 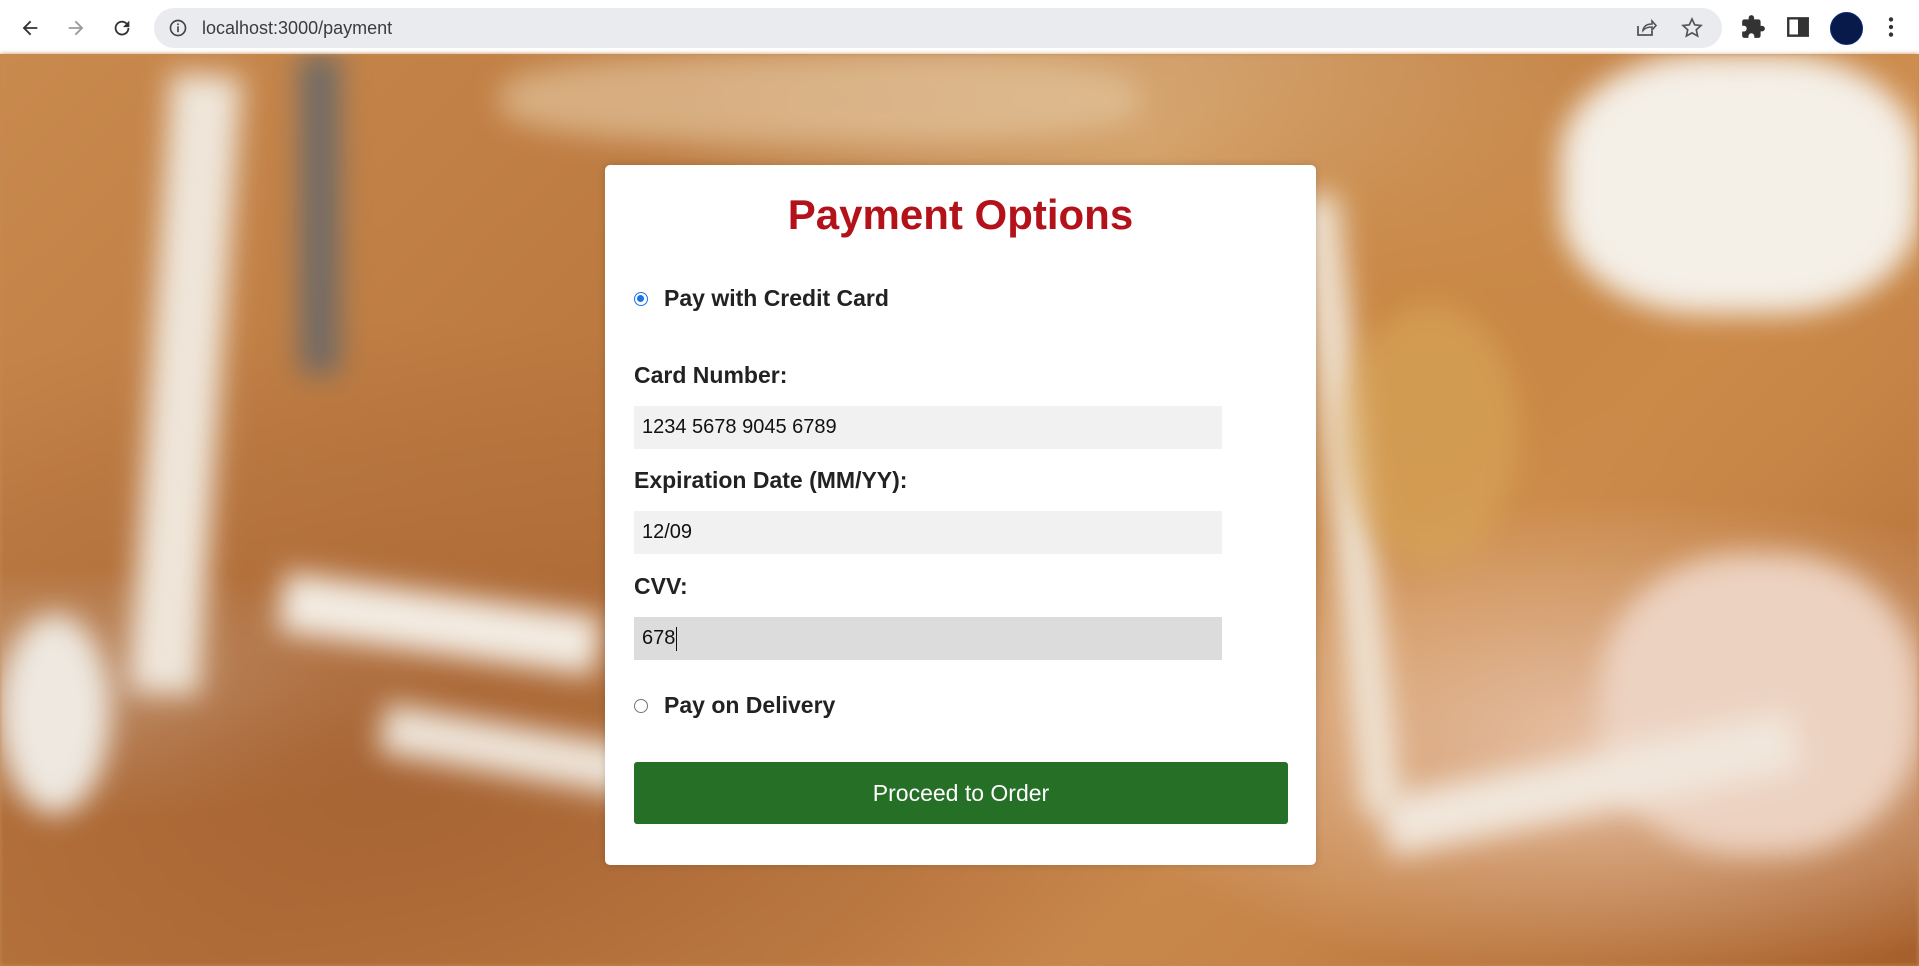 What do you see at coordinates (711, 375) in the screenshot?
I see `card-number-label: Card Number:` at bounding box center [711, 375].